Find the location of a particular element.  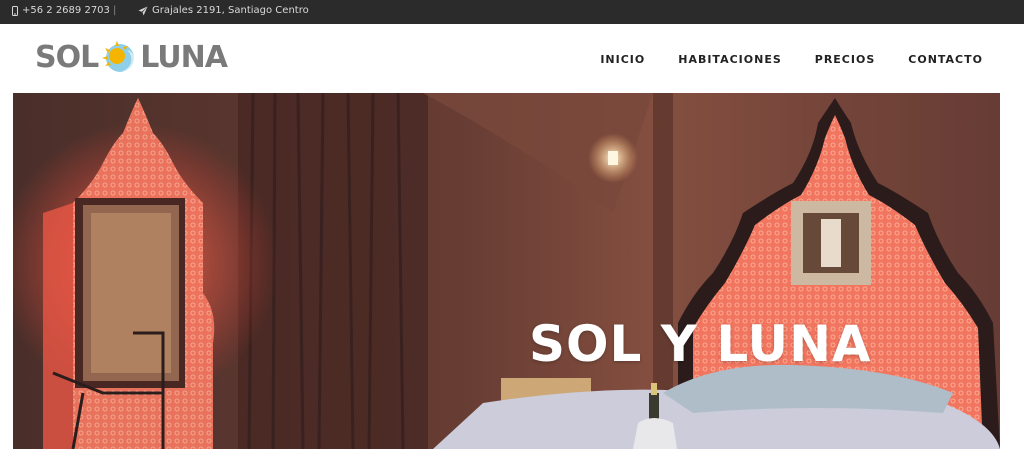

nav-inicio: INICIO is located at coordinates (622, 59).